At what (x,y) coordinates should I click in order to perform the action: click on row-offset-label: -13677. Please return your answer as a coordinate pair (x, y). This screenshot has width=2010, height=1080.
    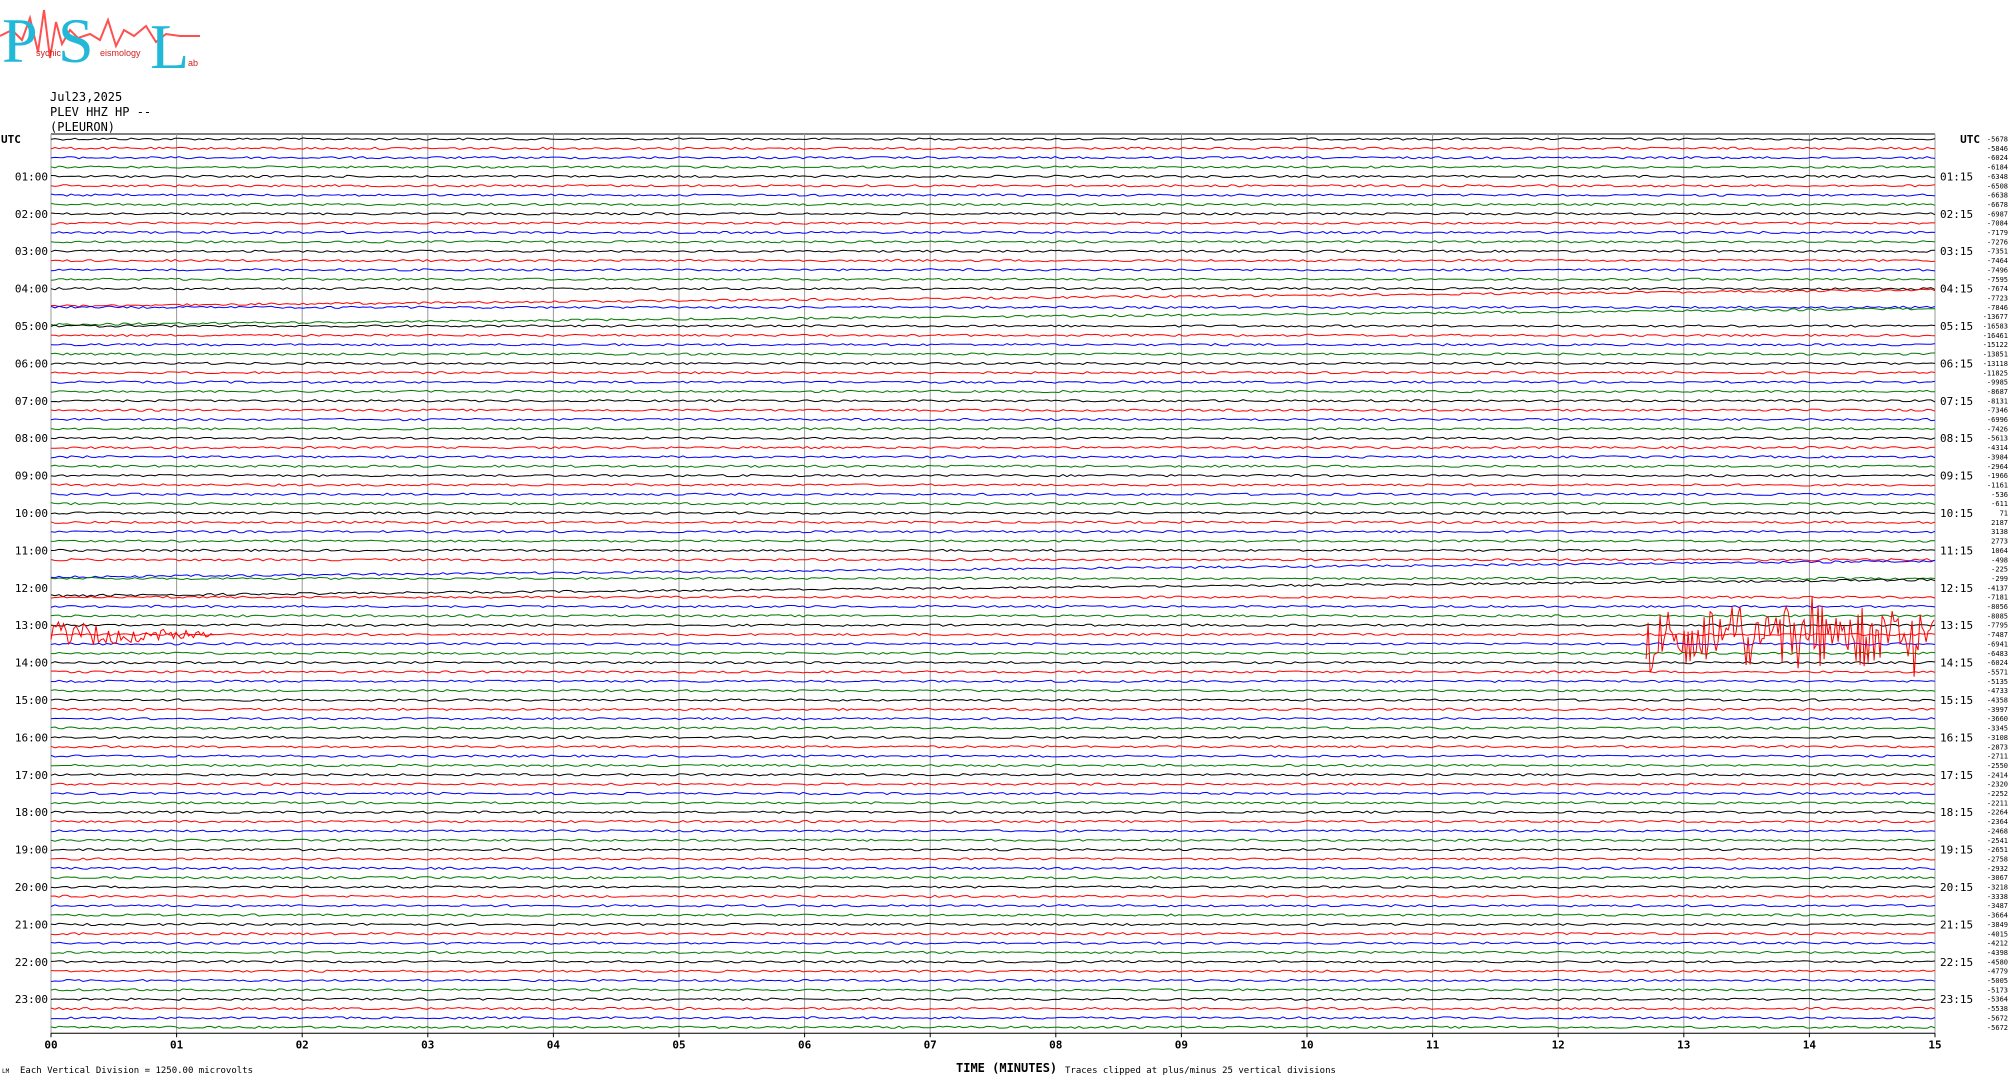
    Looking at the image, I should click on (1995, 317).